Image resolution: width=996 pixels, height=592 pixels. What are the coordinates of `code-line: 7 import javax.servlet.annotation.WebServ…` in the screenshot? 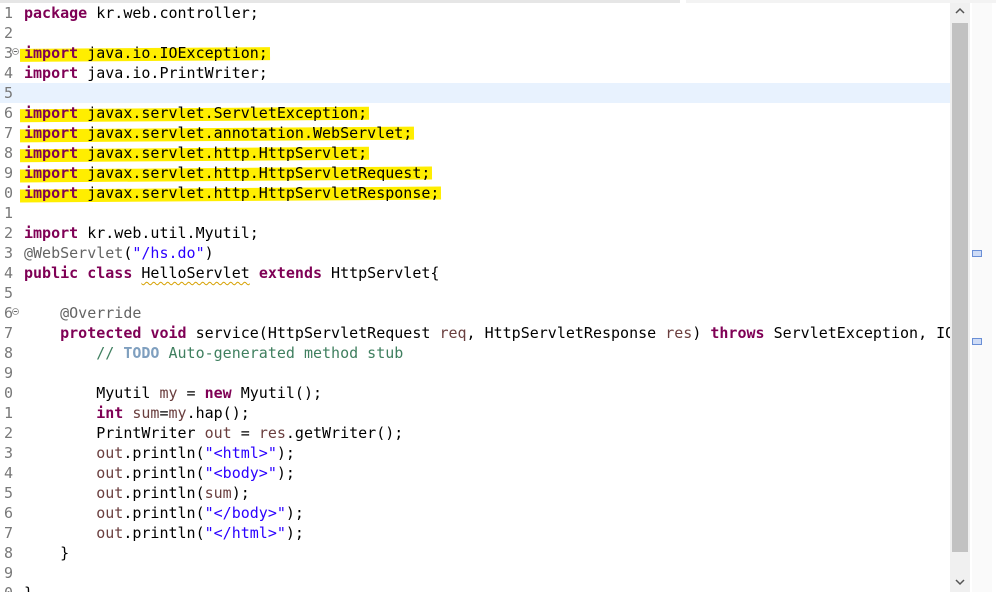 It's located at (475, 133).